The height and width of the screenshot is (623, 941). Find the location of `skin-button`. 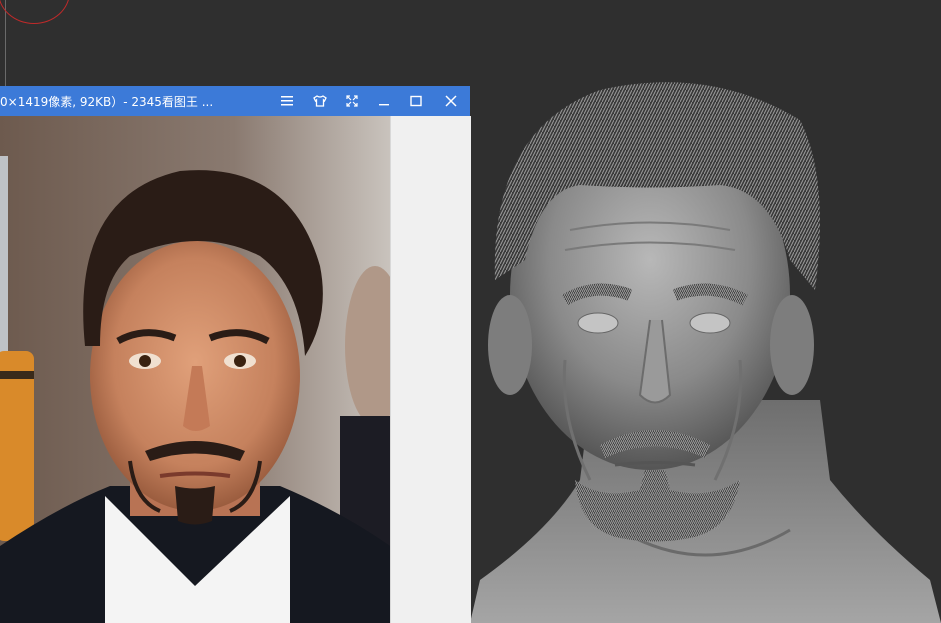

skin-button is located at coordinates (320, 101).